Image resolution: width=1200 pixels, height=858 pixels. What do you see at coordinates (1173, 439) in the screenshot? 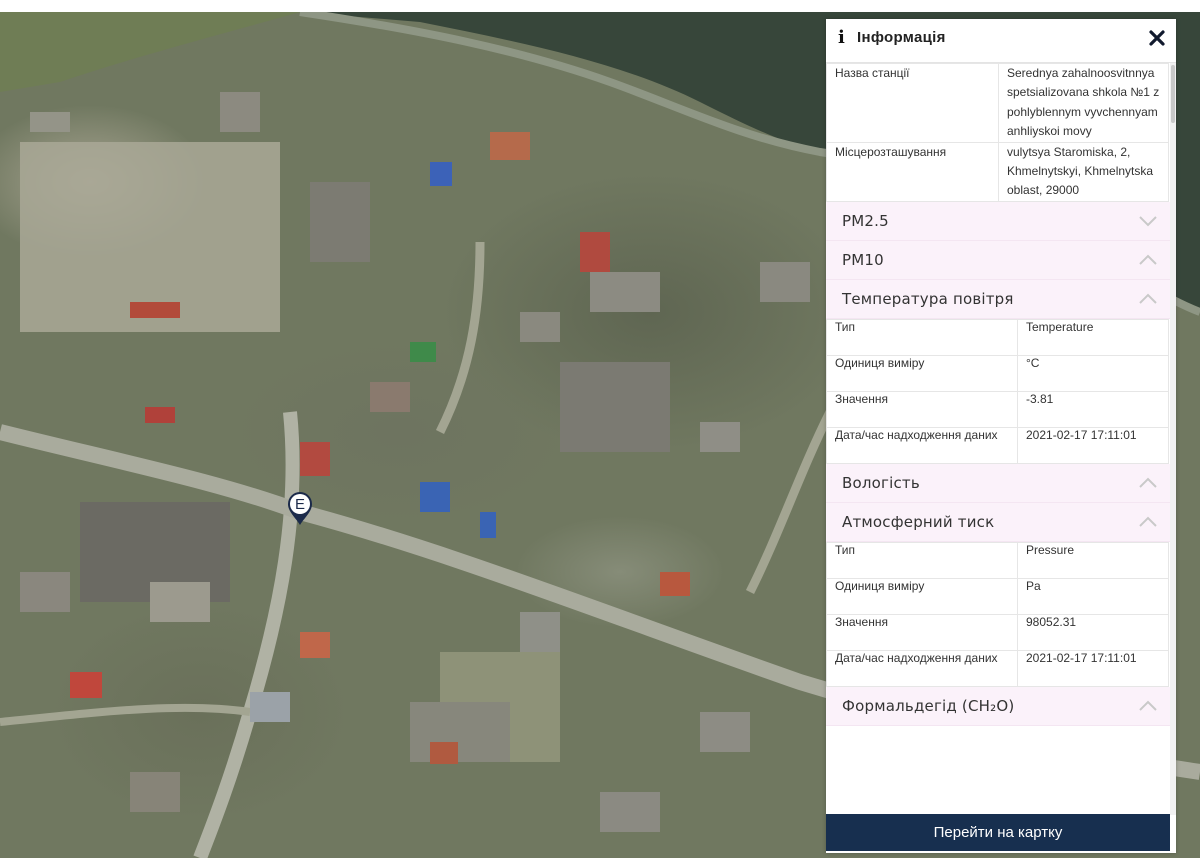
I see `panel-scrollbar` at bounding box center [1173, 439].